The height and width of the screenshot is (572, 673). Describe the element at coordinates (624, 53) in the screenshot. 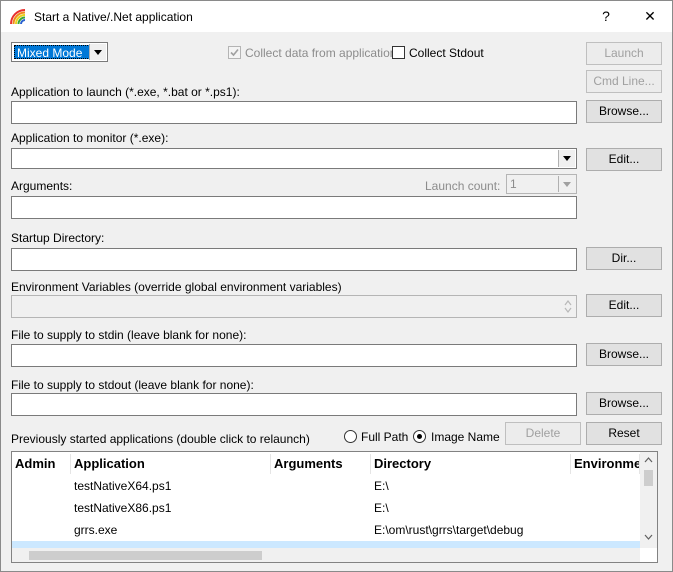

I see `launch-button: Launch` at that location.